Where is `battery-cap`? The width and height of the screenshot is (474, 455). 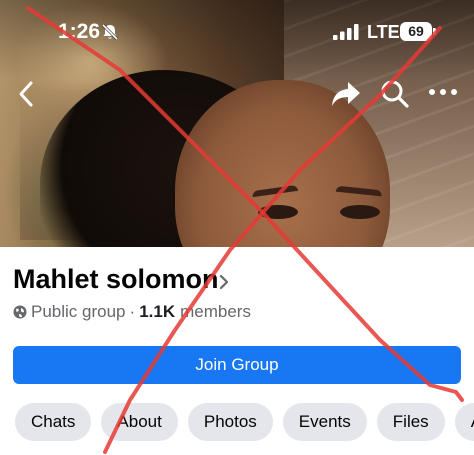 battery-cap is located at coordinates (434, 31).